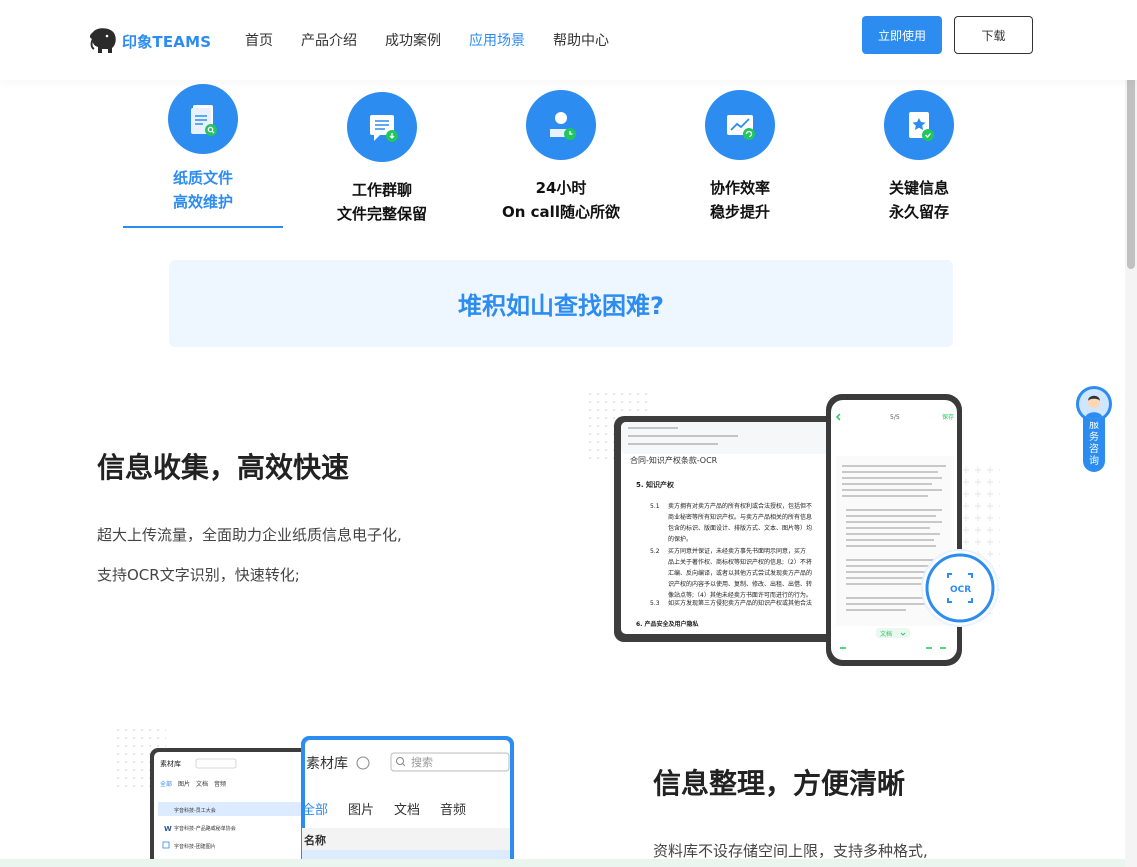 The height and width of the screenshot is (867, 1137). What do you see at coordinates (422, 762) in the screenshot?
I see `library-search-input: 搜索` at bounding box center [422, 762].